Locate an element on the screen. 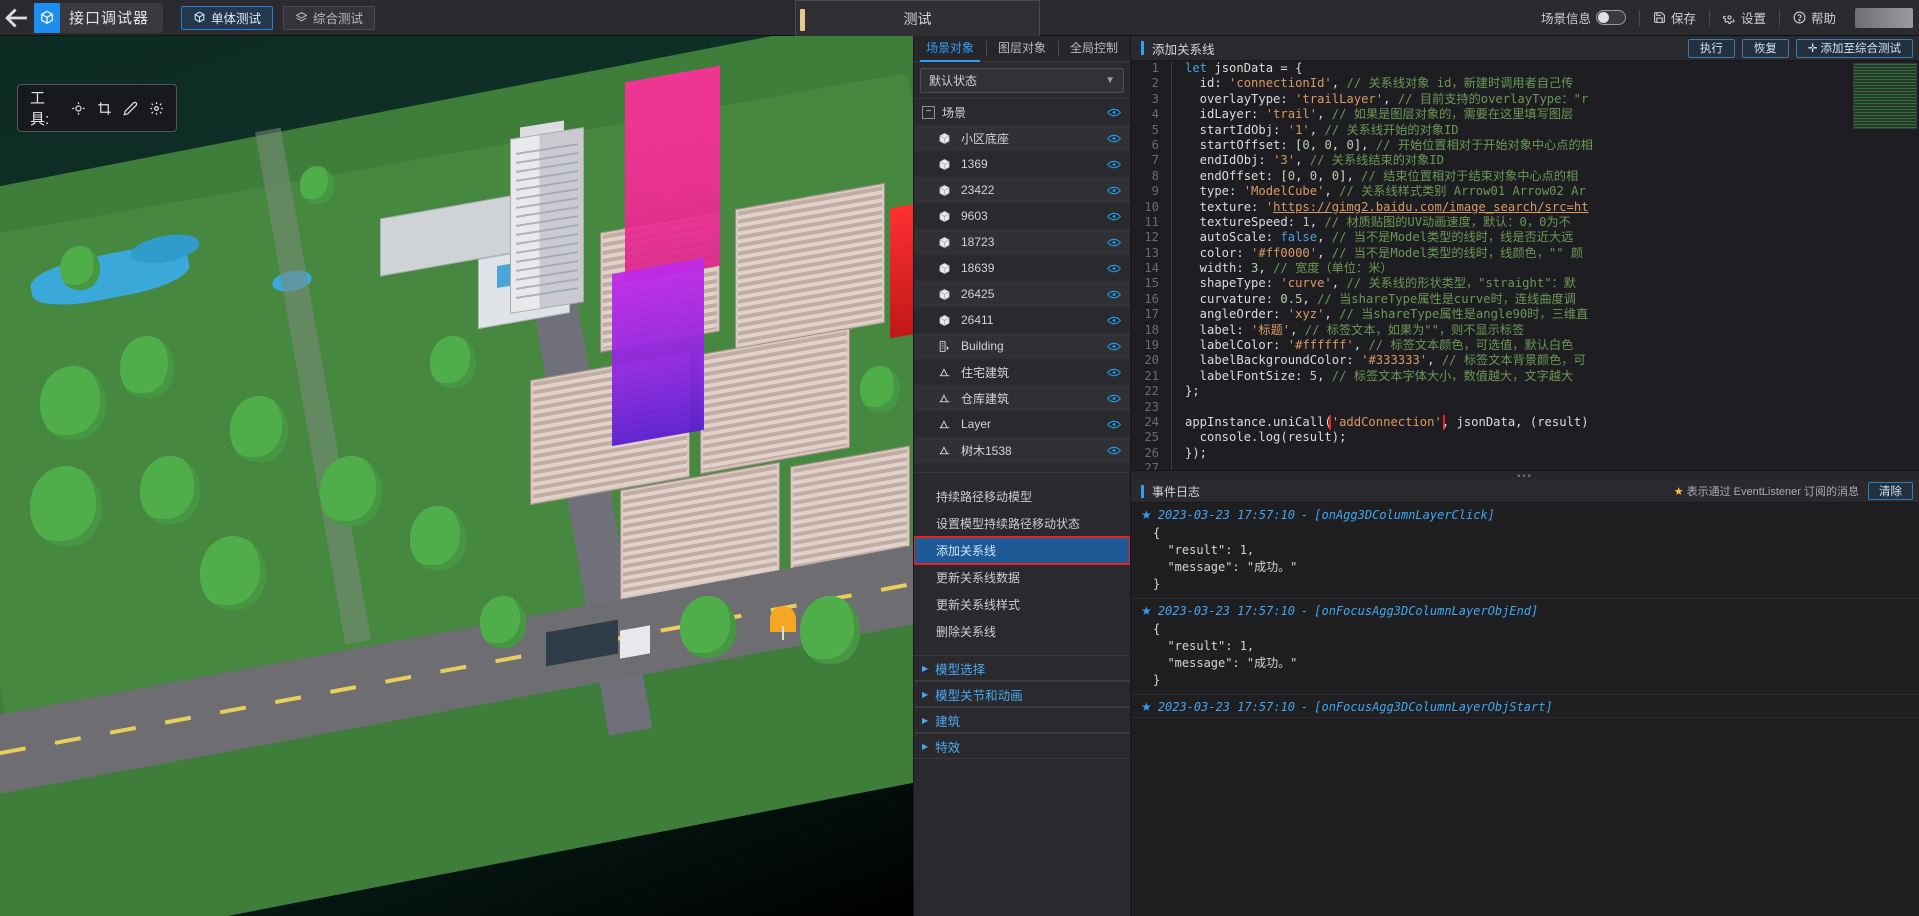  code-token: texture: is located at coordinates (1225, 206).